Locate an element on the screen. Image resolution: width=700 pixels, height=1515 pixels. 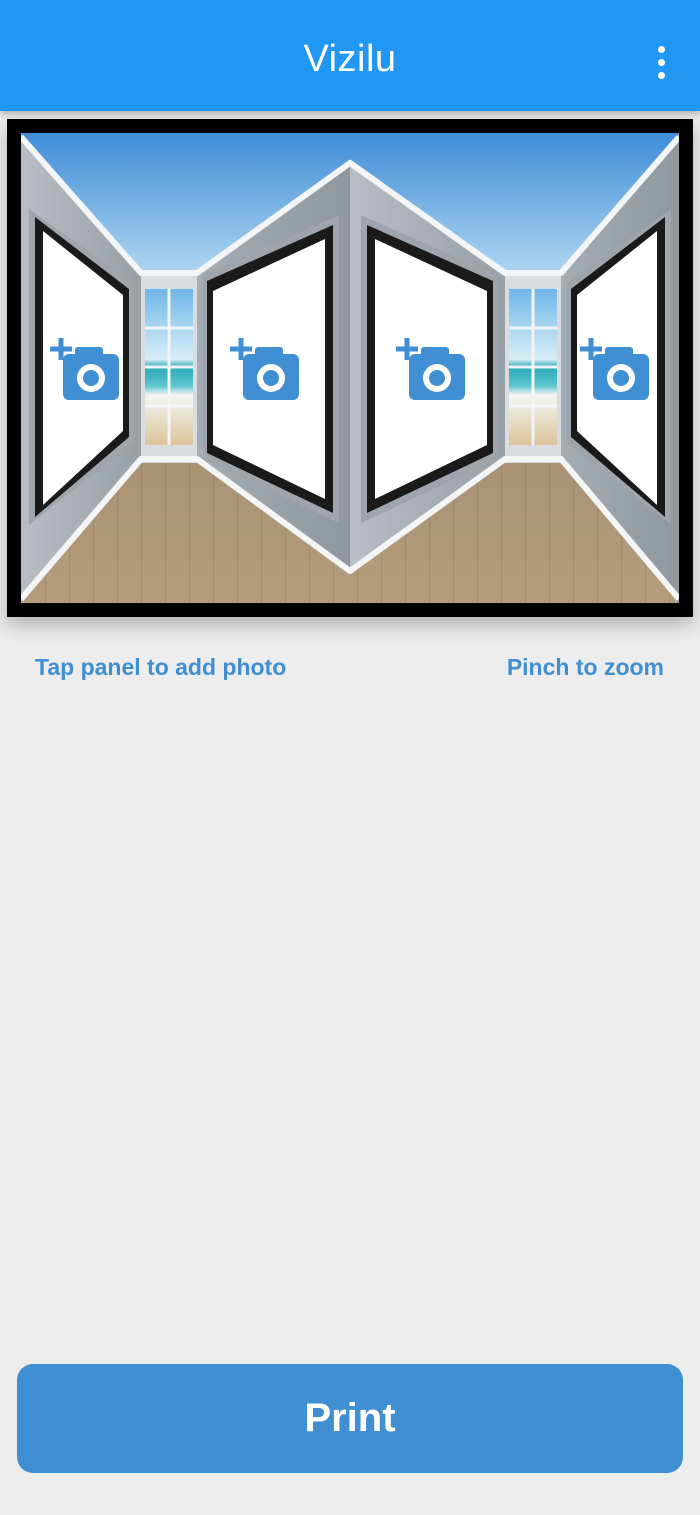
print-button: Print is located at coordinates (350, 1418).